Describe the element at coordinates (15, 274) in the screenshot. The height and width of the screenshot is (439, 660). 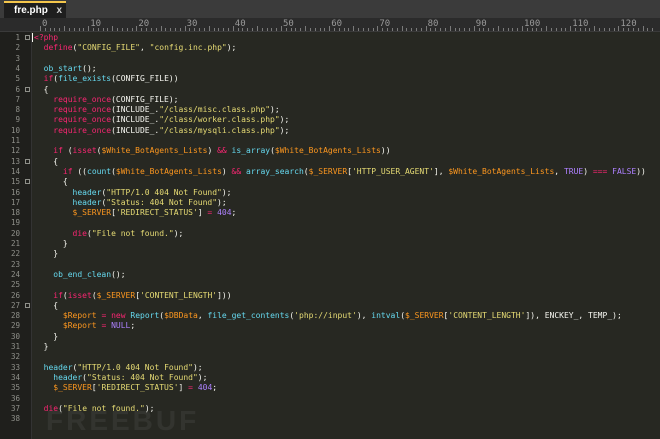
I see `line-number: 24` at that location.